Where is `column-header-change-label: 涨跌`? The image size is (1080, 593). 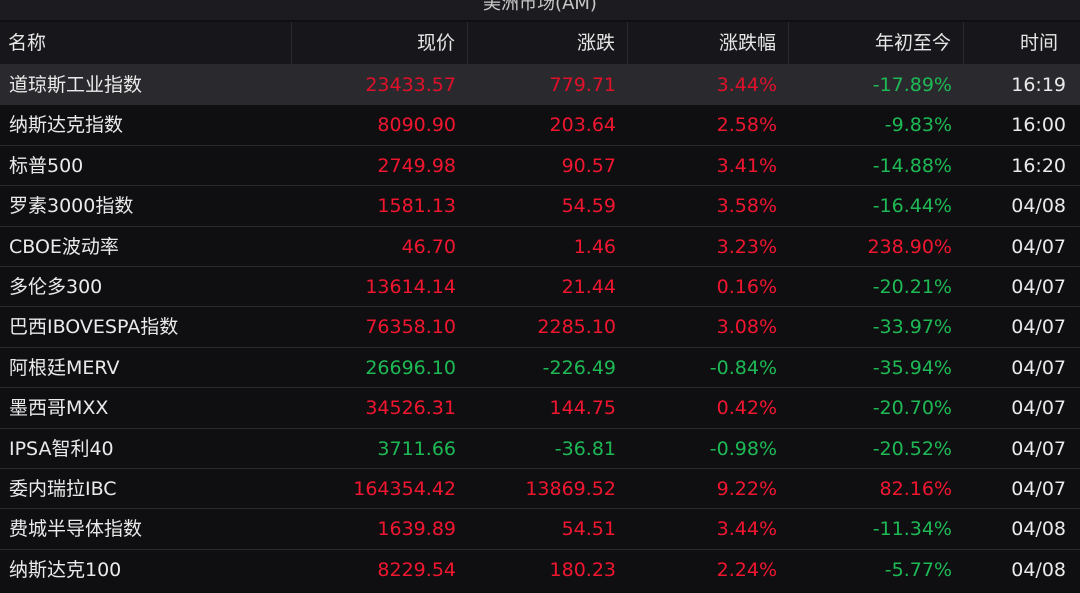
column-header-change-label: 涨跌 is located at coordinates (595, 43).